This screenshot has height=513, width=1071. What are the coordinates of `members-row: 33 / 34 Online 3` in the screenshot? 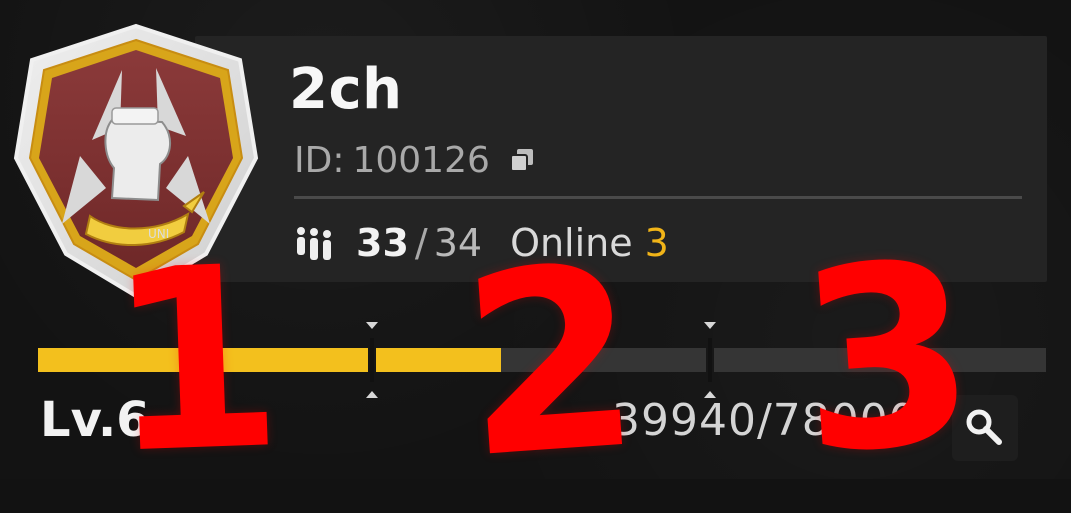 It's located at (480, 243).